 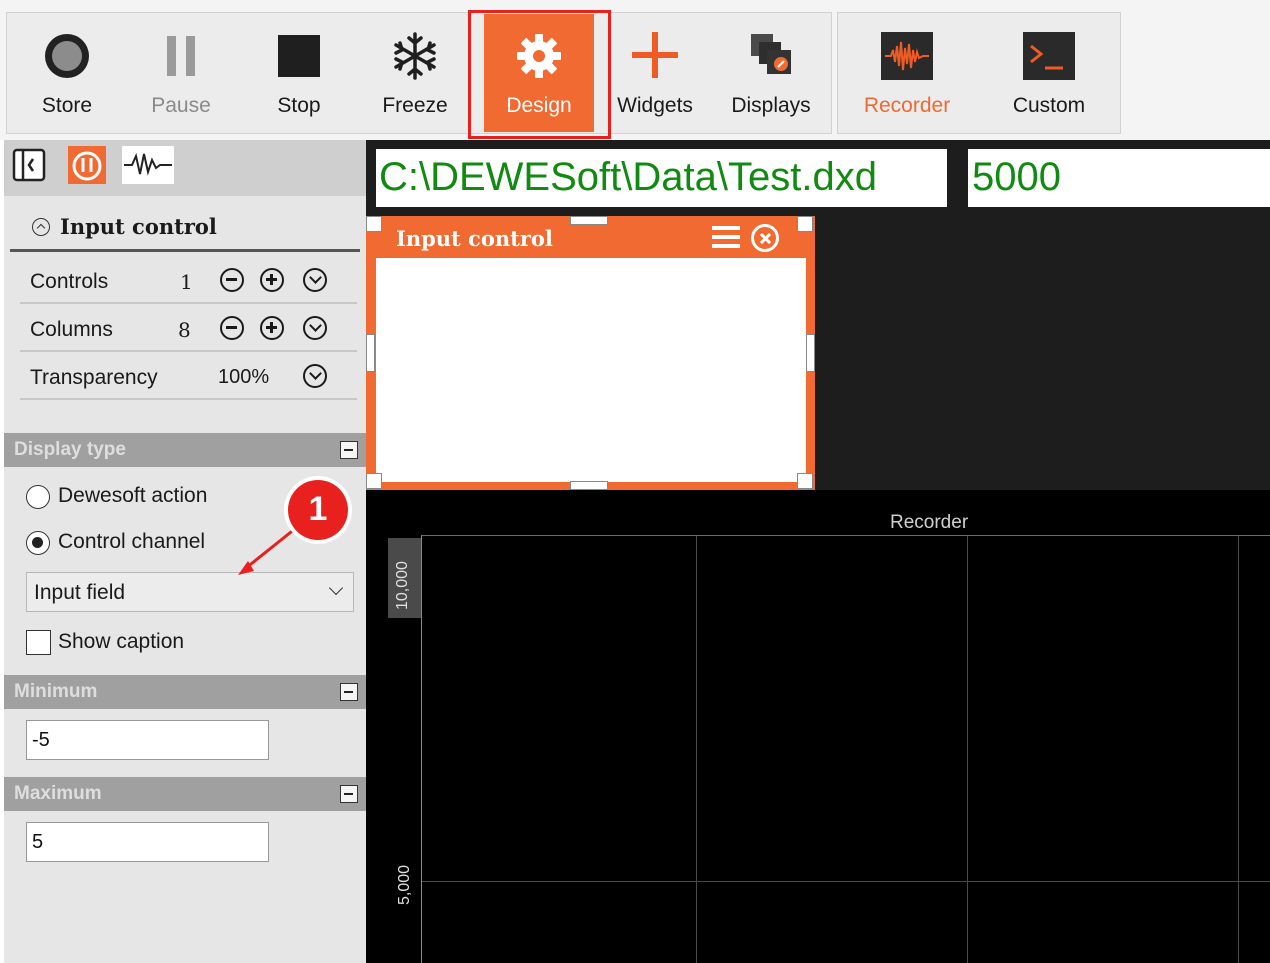 I want to click on collapse-panel-icon, so click(x=29, y=165).